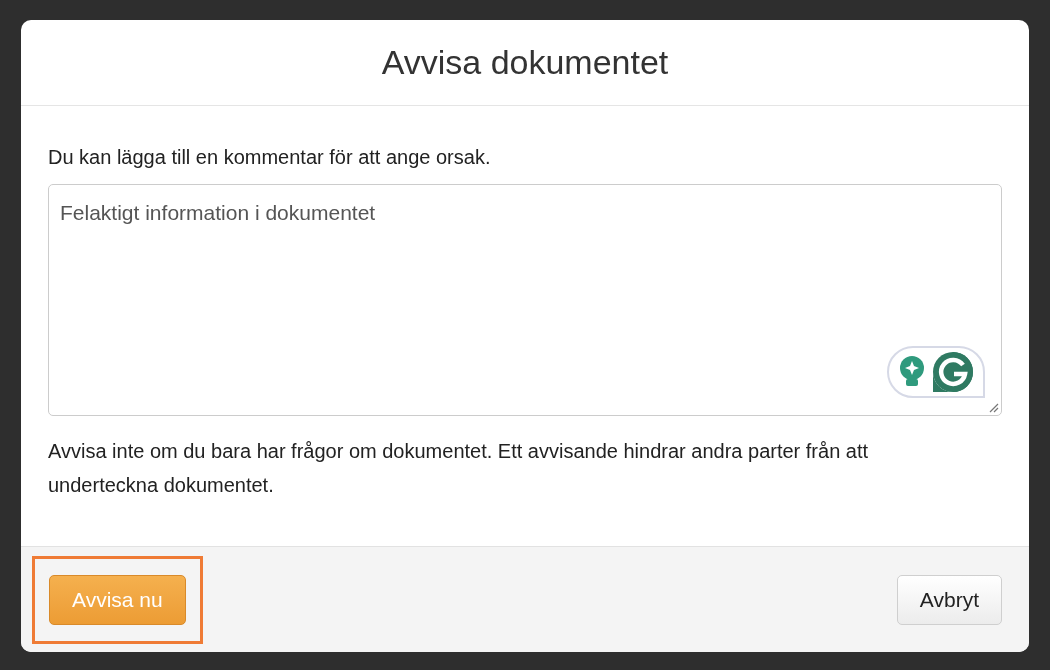 The height and width of the screenshot is (670, 1050). What do you see at coordinates (949, 599) in the screenshot?
I see `cancel-button: Avbryt` at bounding box center [949, 599].